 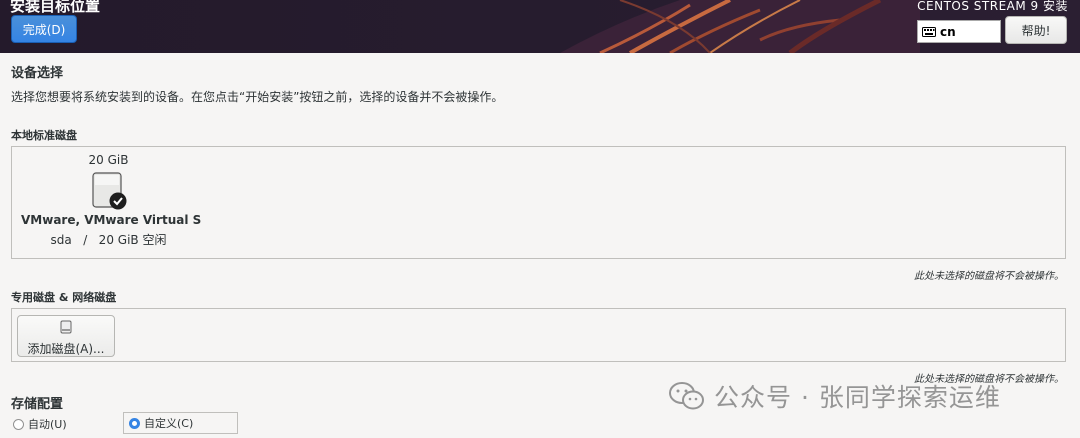 I want to click on header-artwork, so click(x=740, y=26).